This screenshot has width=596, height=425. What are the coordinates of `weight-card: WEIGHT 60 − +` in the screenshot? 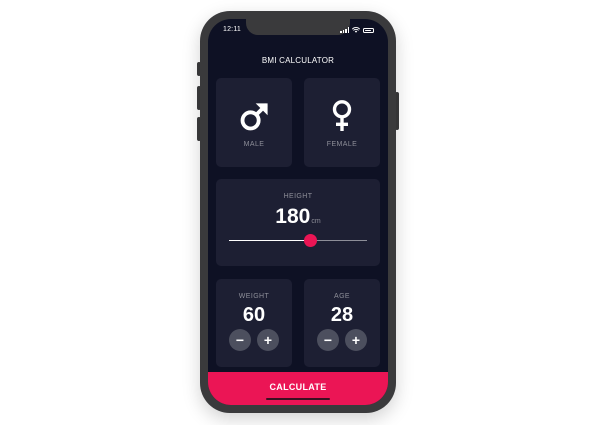 It's located at (254, 323).